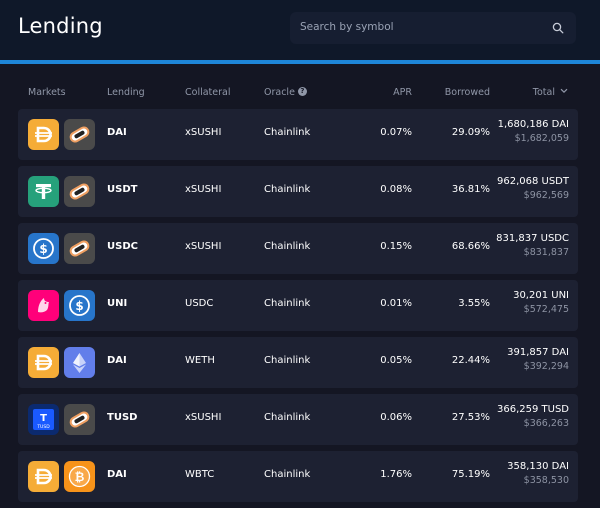 Image resolution: width=600 pixels, height=508 pixels. I want to click on collateral-asset: WBTC, so click(200, 474).